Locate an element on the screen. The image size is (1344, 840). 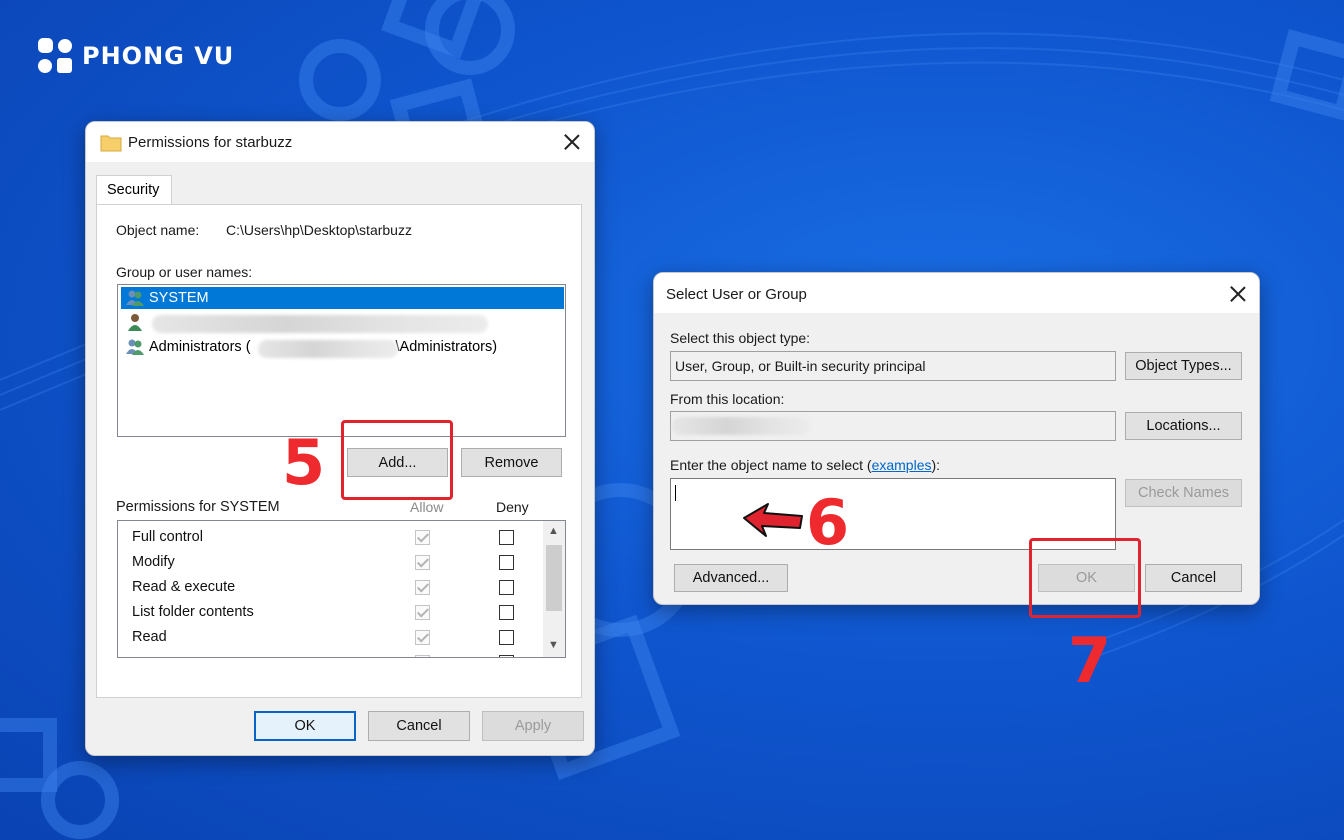
permissions-titlebar: Permissions for starbuzz is located at coordinates (340, 142).